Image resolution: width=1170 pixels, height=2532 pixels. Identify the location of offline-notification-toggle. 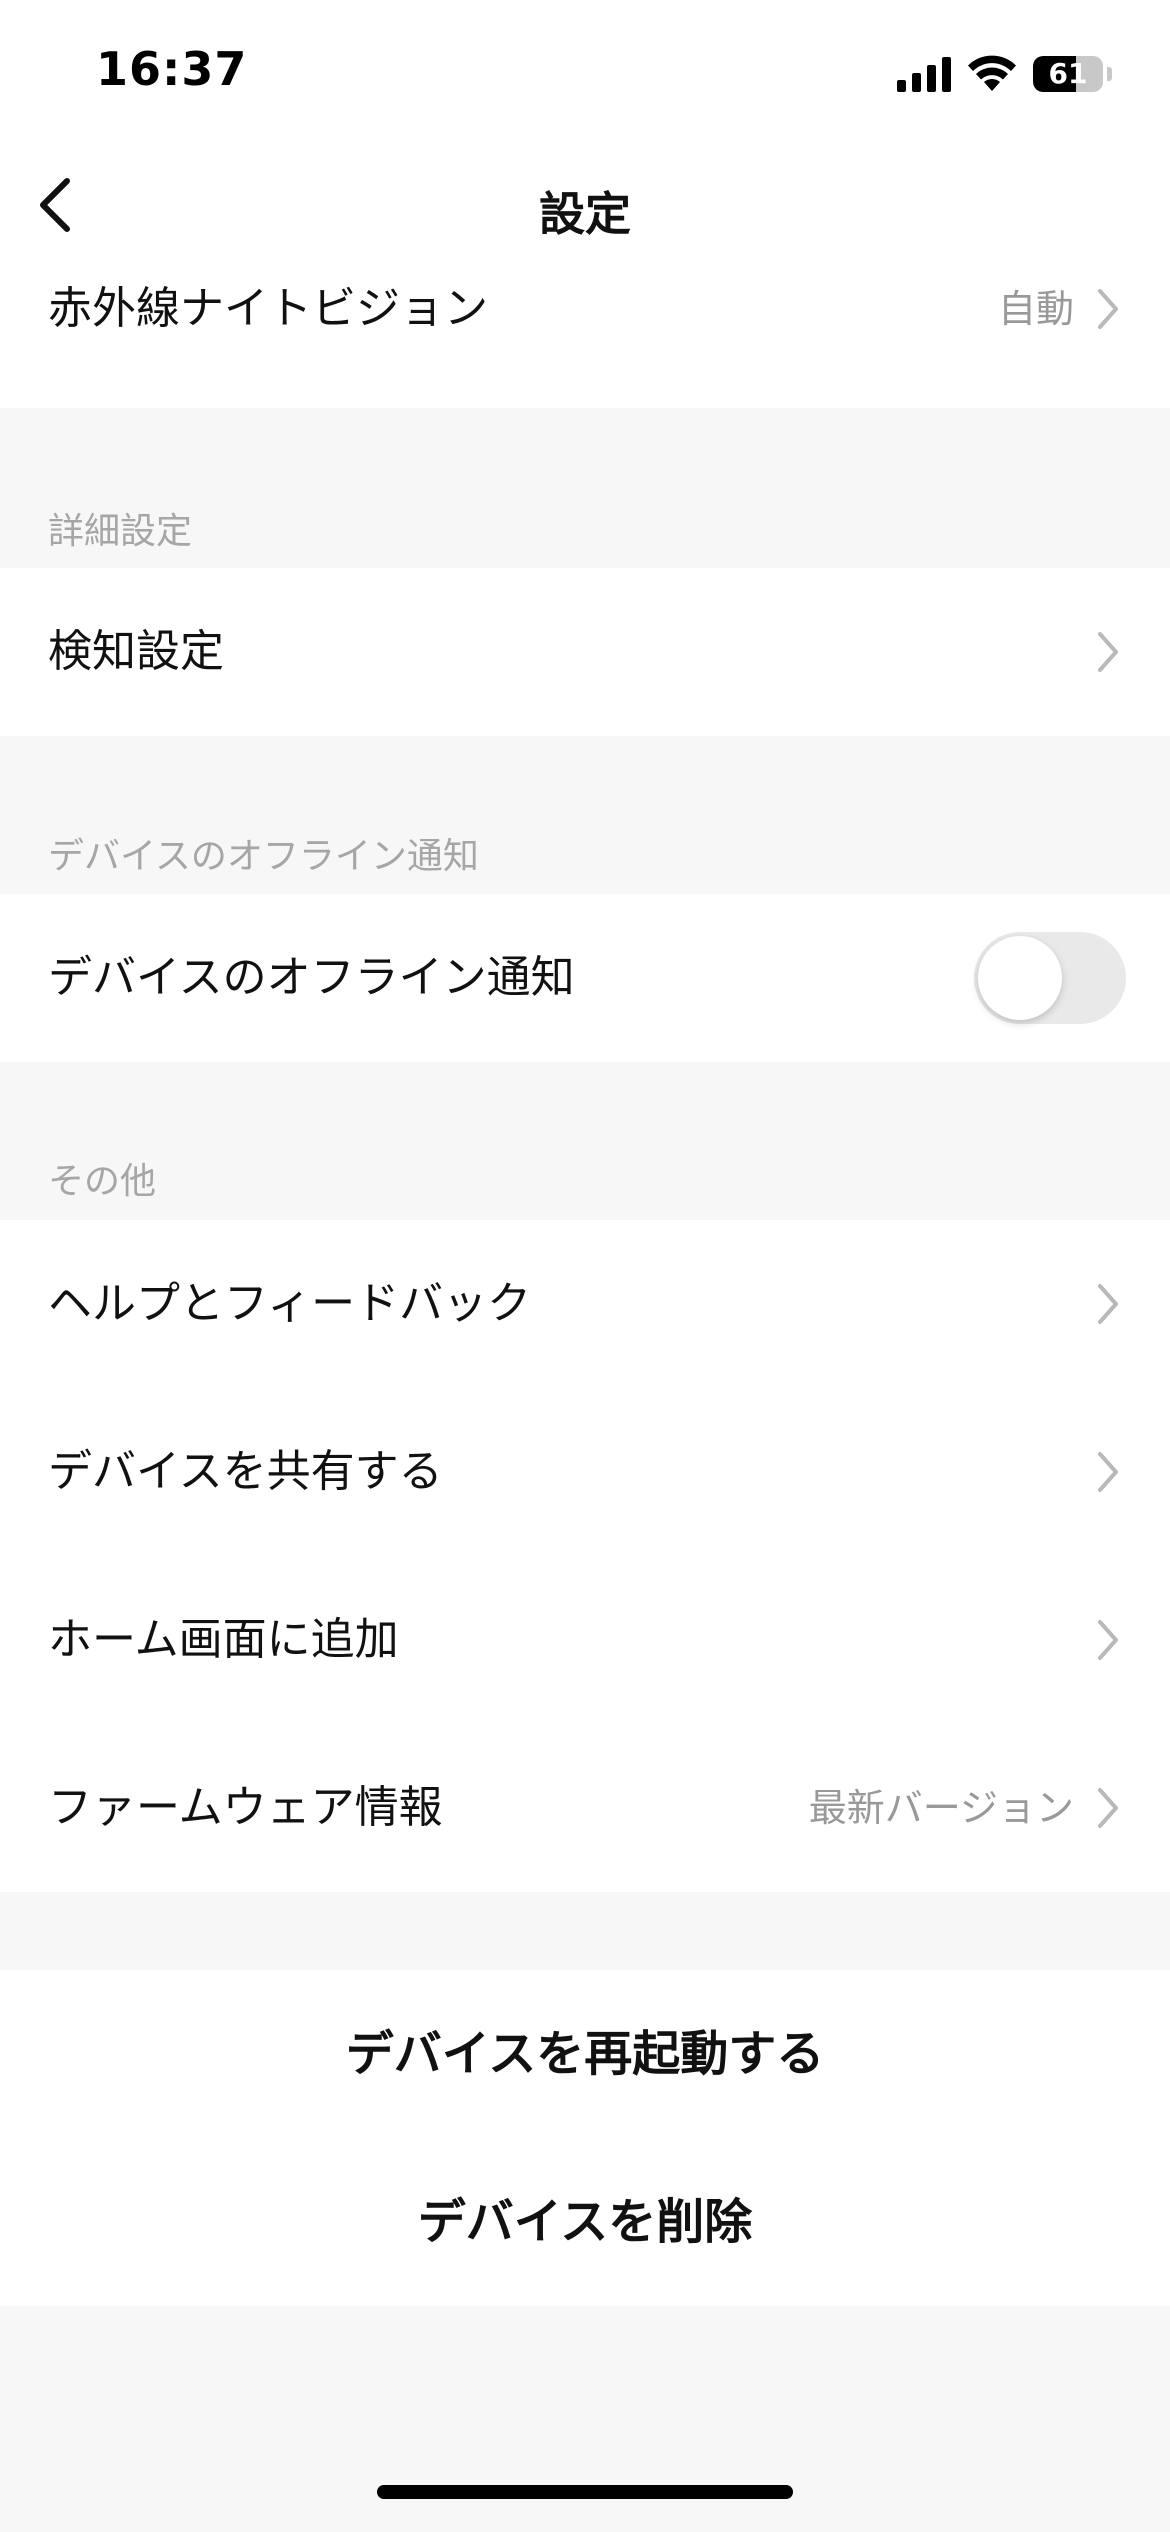
(1050, 978).